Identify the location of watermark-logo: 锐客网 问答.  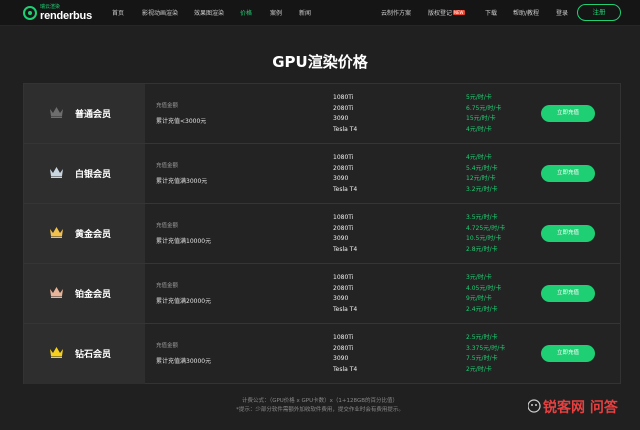
(573, 407).